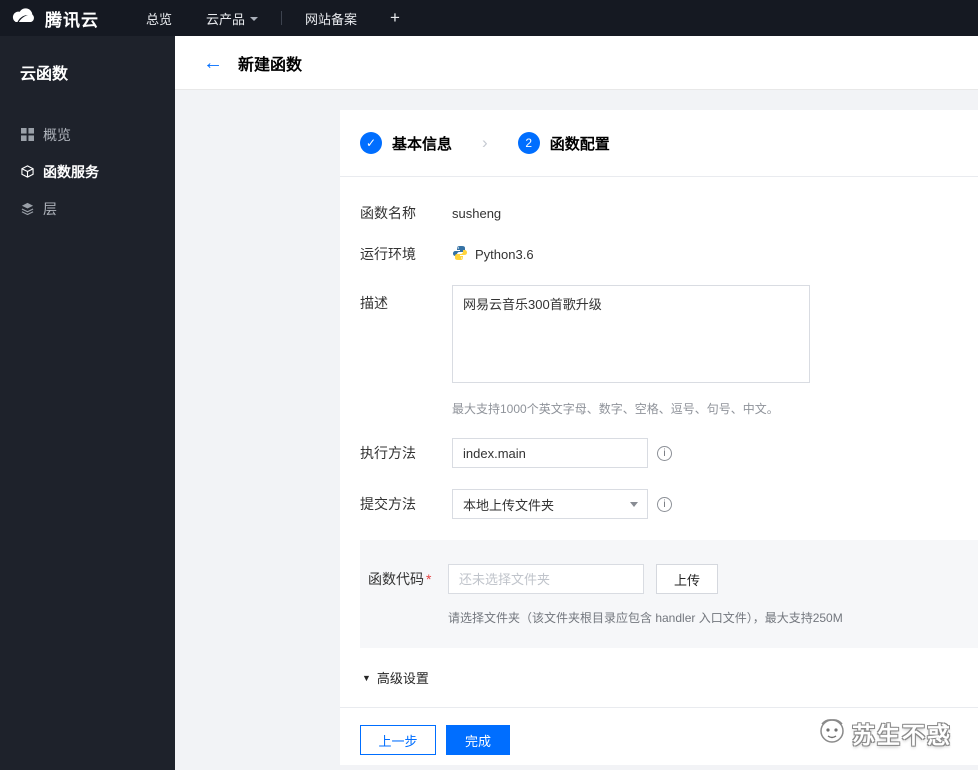 The image size is (978, 770). I want to click on function-name-label: 函数名称, so click(388, 213).